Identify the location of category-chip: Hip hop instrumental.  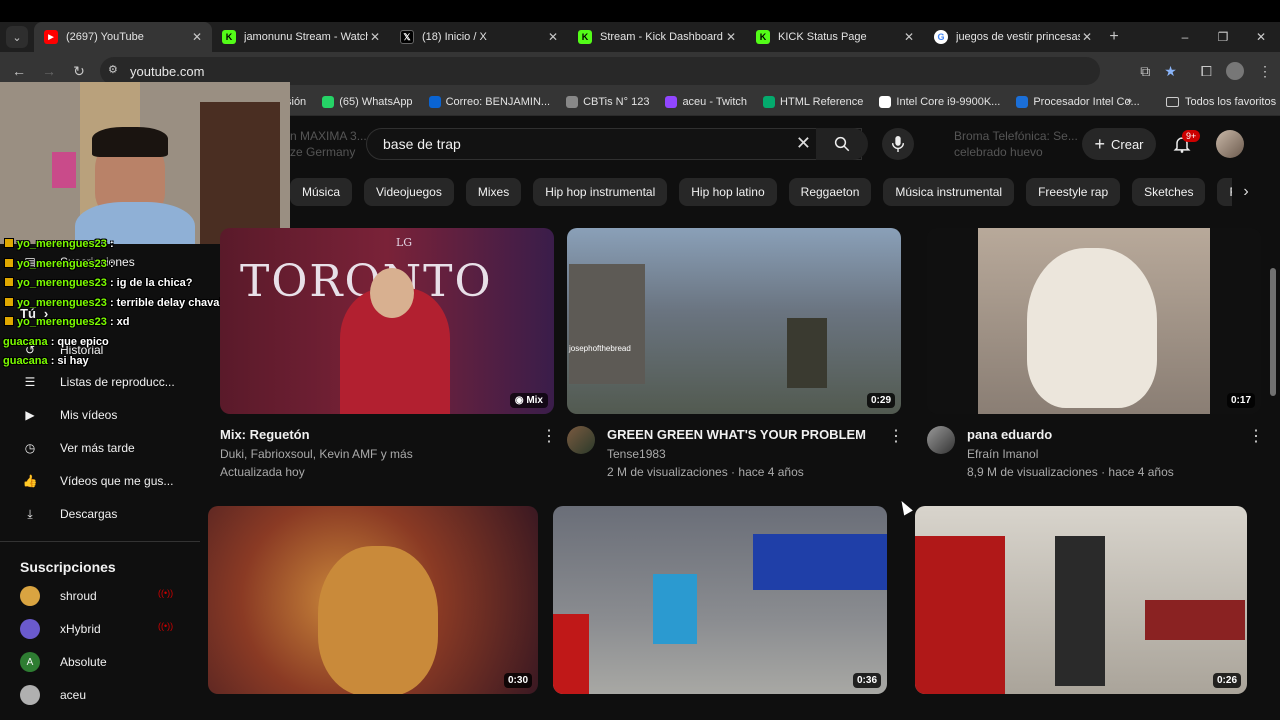
(600, 192).